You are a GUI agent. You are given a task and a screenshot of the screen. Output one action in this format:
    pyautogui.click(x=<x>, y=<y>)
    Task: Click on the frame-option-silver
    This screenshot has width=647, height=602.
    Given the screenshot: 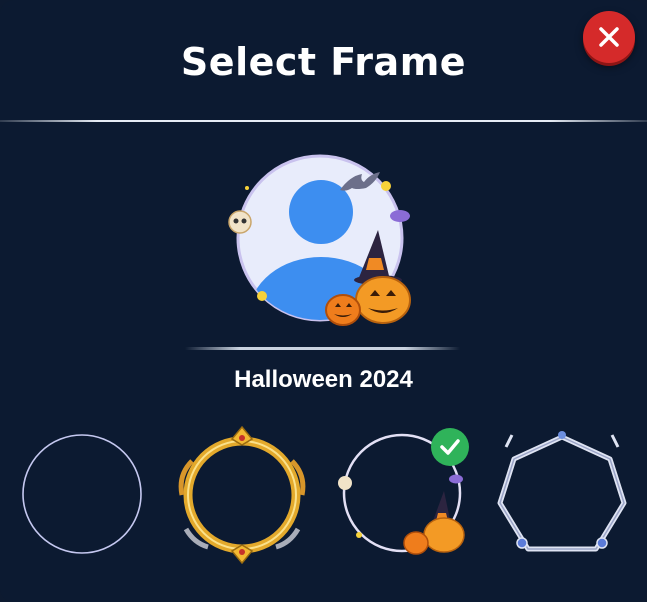 What is the action you would take?
    pyautogui.click(x=562, y=495)
    